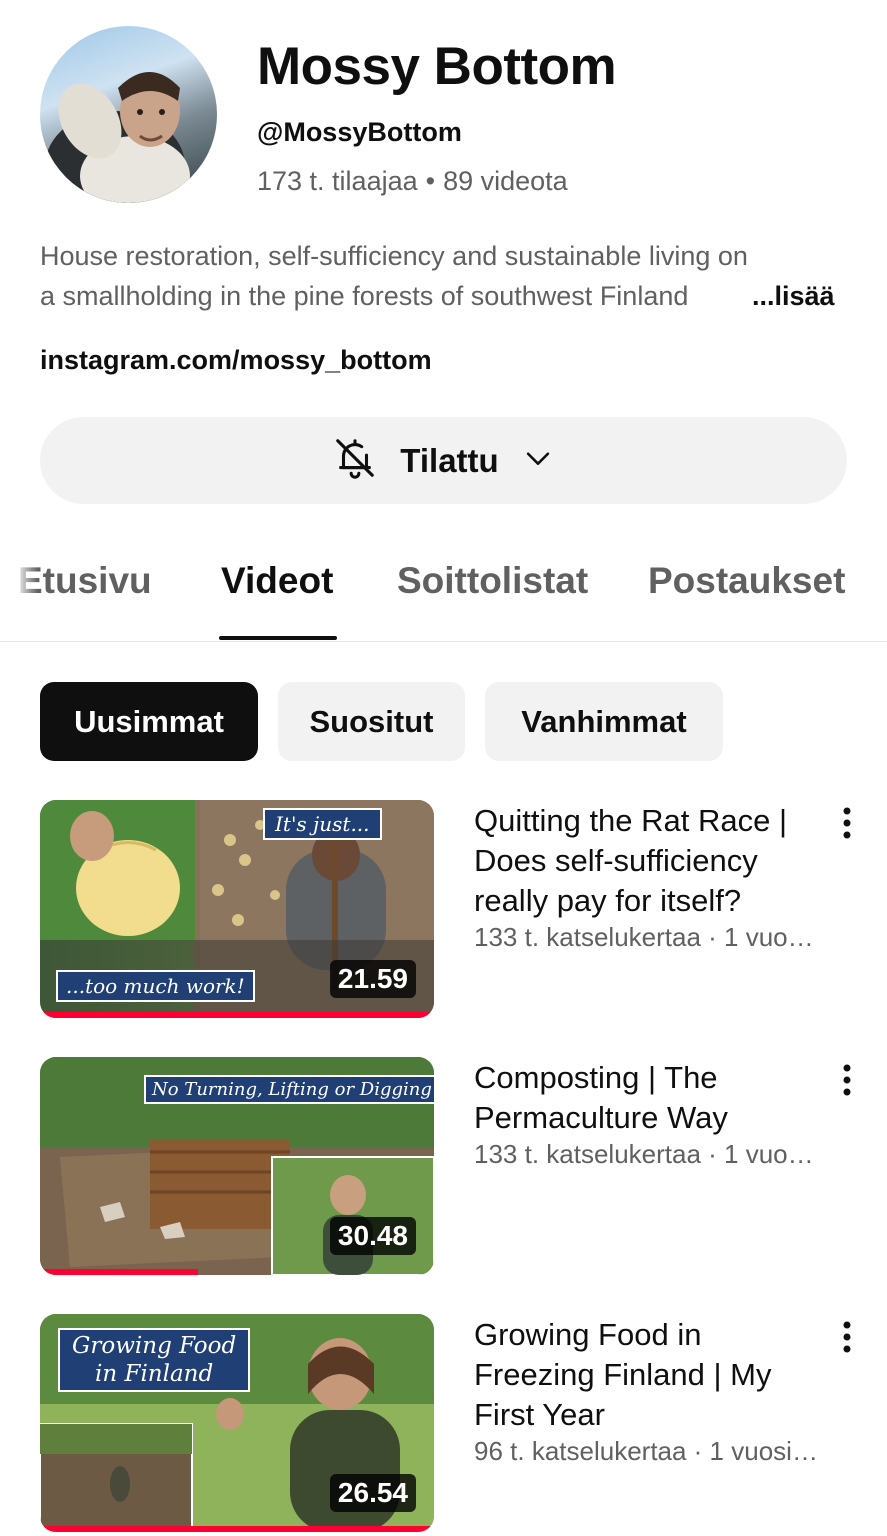 Image resolution: width=887 pixels, height=1536 pixels. Describe the element at coordinates (371, 721) in the screenshot. I see `chip-popular: Suositut` at that location.